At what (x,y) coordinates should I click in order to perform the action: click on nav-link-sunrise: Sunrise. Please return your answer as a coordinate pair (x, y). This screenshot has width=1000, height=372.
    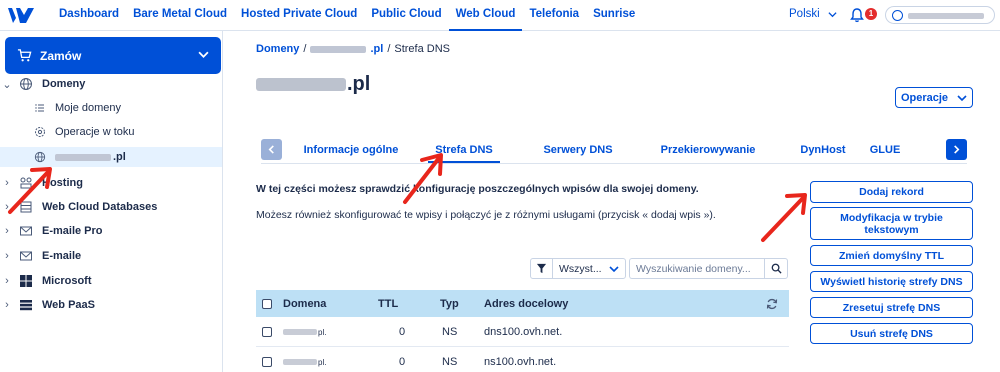
    Looking at the image, I should click on (614, 15).